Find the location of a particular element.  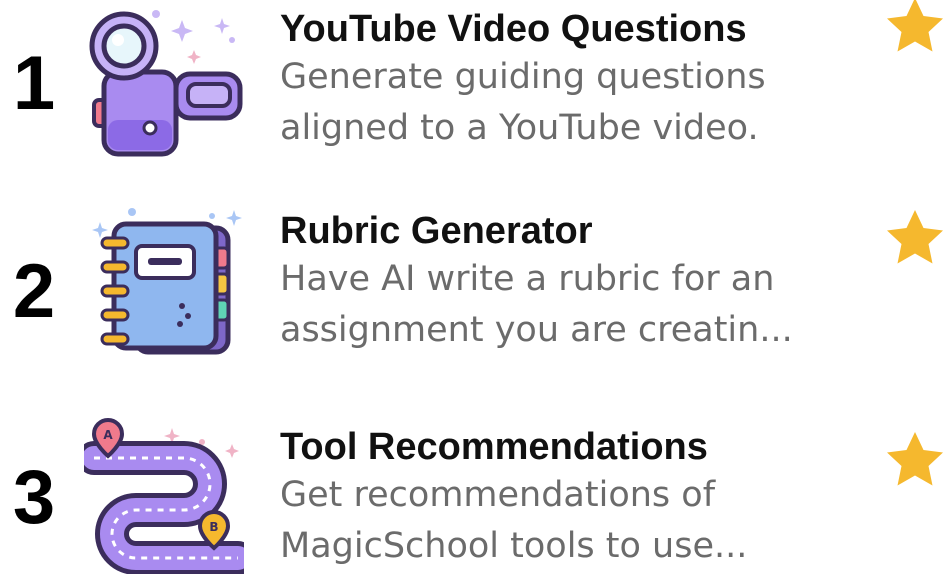

road-map-icon: A B is located at coordinates (166, 494).